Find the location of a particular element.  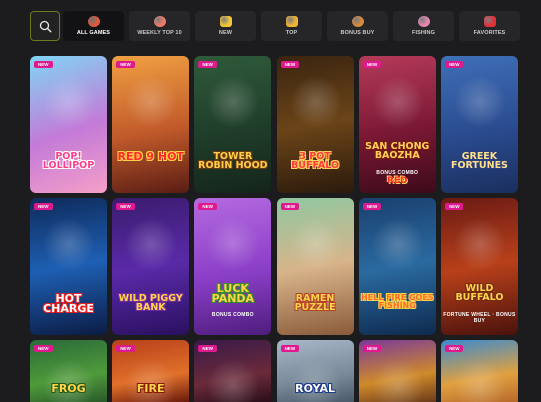

game-title: GREEK FORTUNES is located at coordinates (479, 161).